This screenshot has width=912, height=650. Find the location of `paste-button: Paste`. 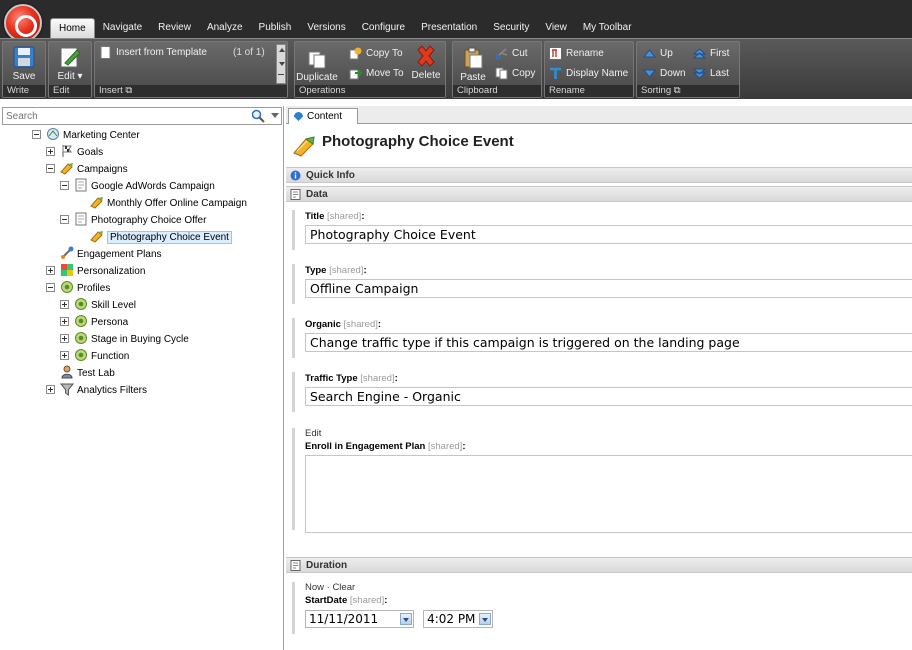

paste-button: Paste is located at coordinates (473, 64).